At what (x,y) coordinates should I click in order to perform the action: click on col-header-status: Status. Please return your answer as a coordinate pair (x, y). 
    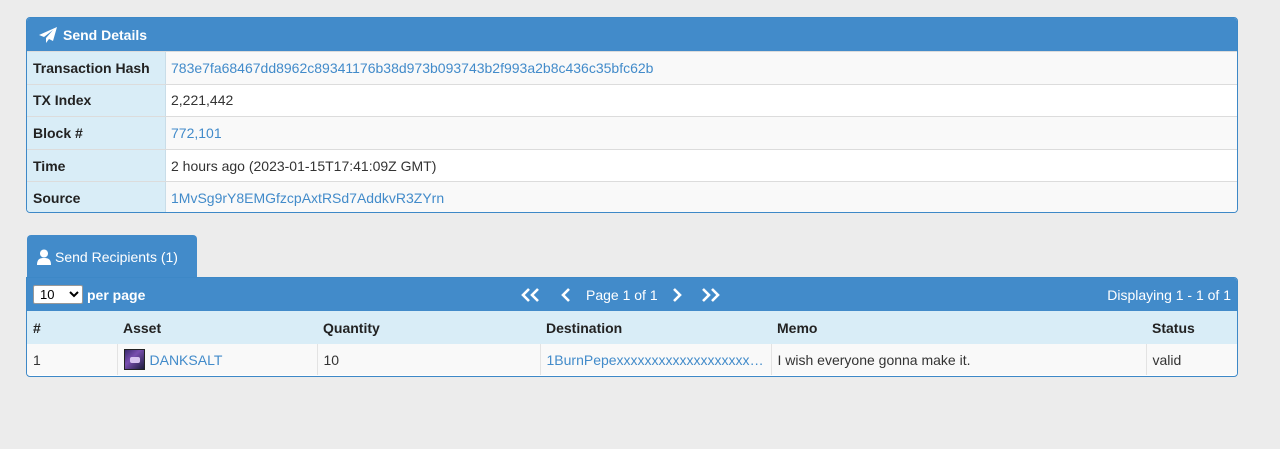
    Looking at the image, I should click on (1191, 327).